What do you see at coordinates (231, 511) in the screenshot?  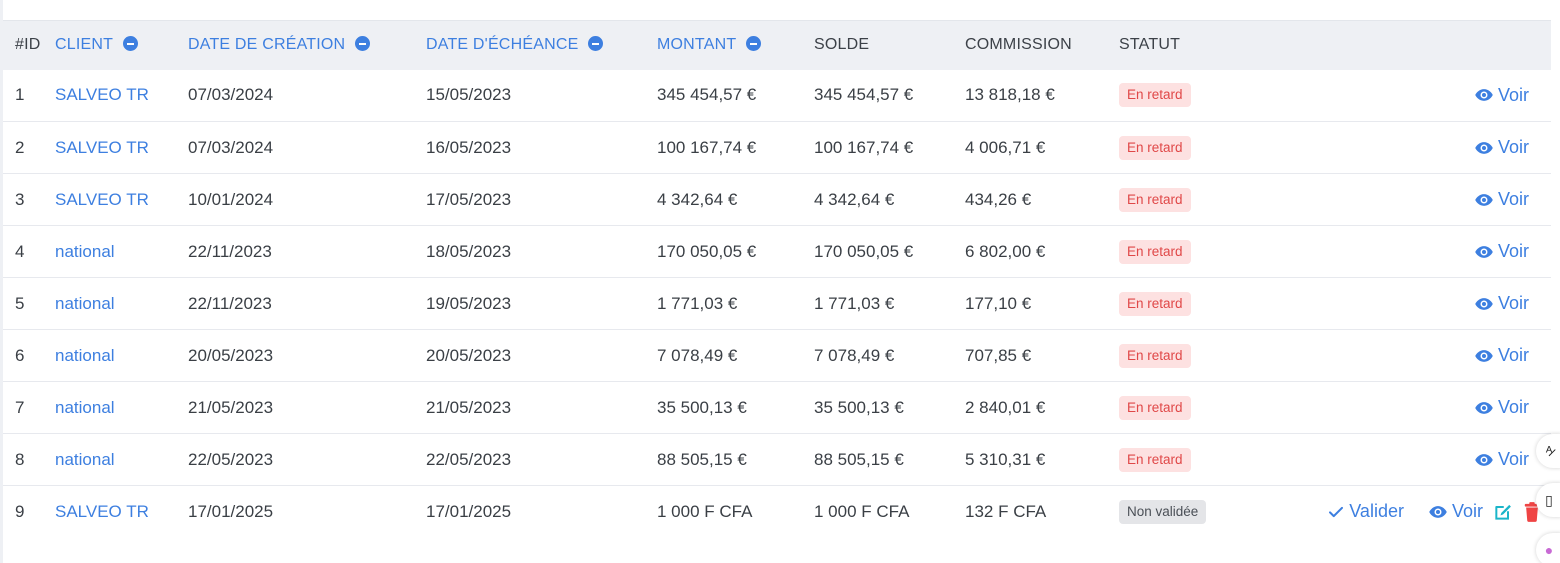 I see `creation-date-cell: 17/01/2025` at bounding box center [231, 511].